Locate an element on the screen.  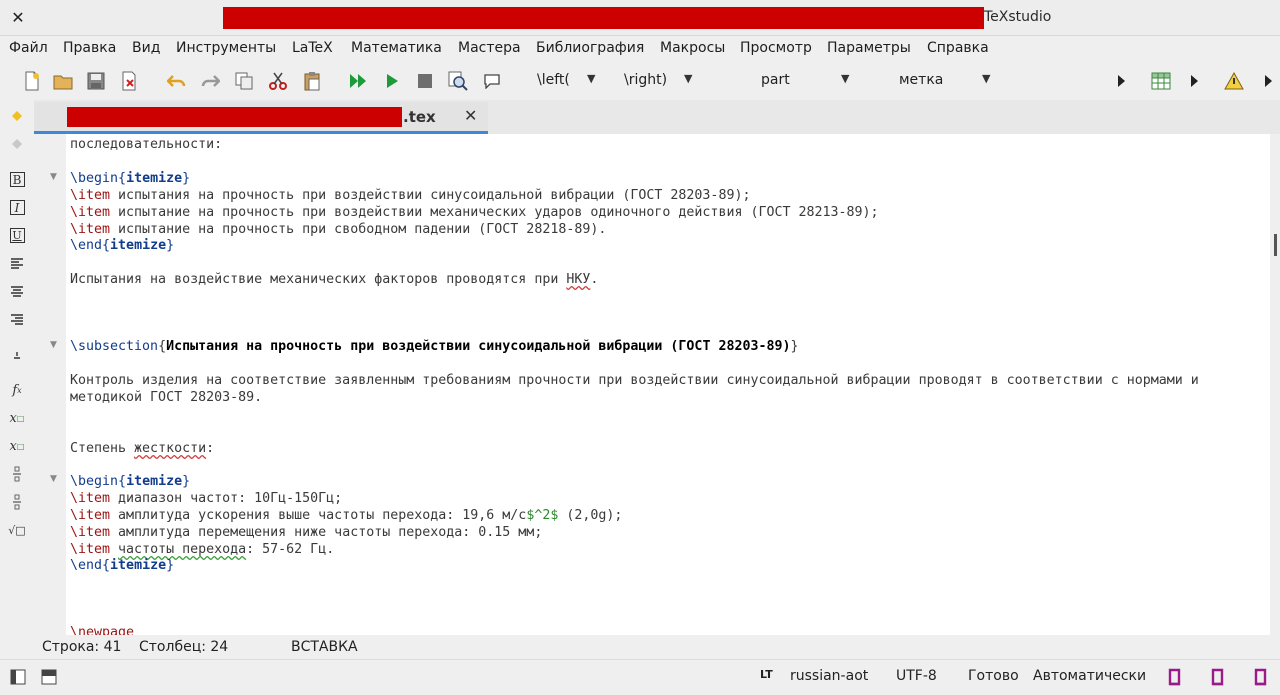
sectioning-select: part ▼ is located at coordinates (805, 82).